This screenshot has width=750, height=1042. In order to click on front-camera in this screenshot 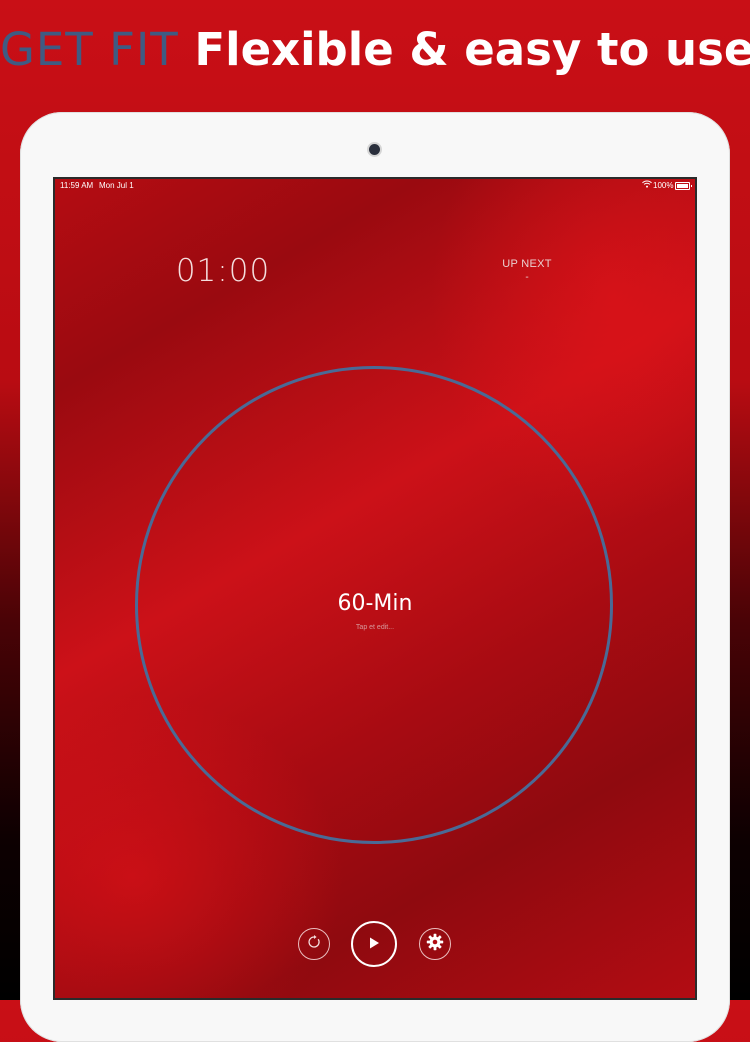, I will do `click(374, 149)`.